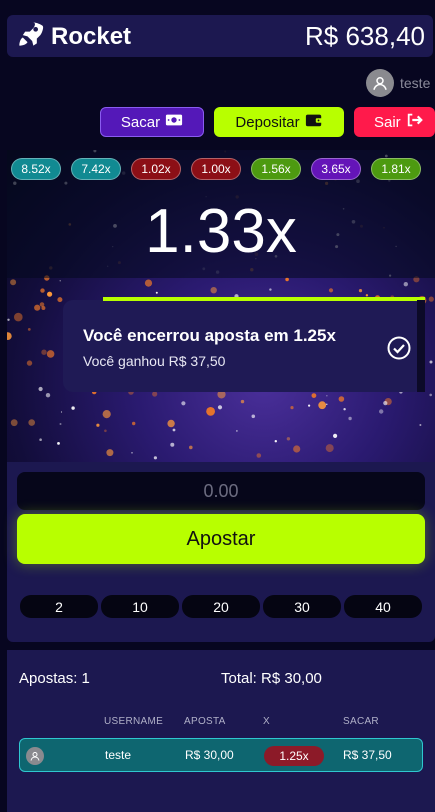 The width and height of the screenshot is (435, 812). I want to click on check-circle-icon, so click(399, 348).